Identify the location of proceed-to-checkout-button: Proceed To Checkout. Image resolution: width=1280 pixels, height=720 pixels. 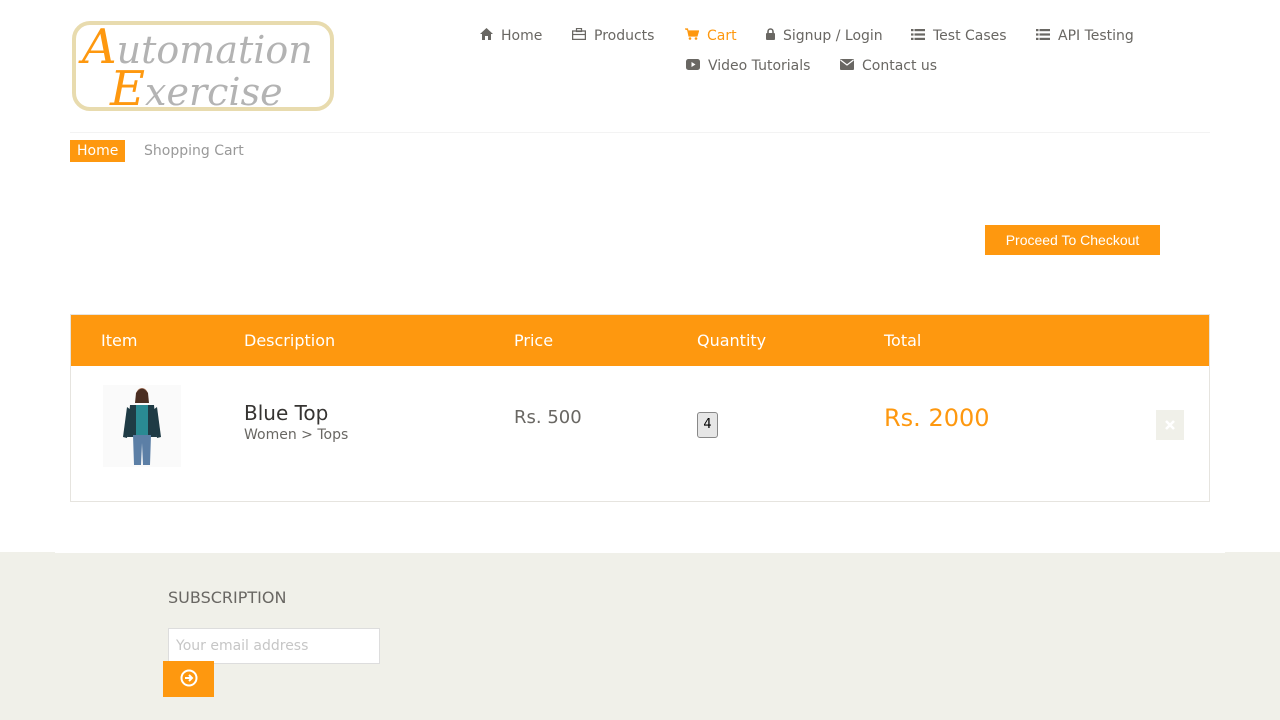
(1072, 240).